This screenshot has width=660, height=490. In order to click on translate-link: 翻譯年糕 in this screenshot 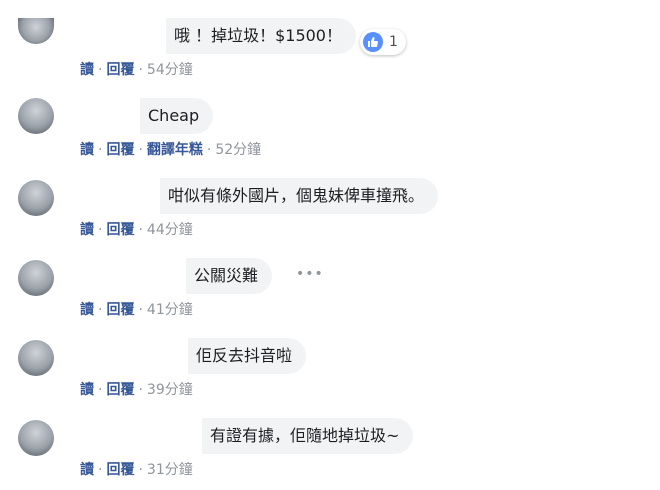, I will do `click(175, 150)`.